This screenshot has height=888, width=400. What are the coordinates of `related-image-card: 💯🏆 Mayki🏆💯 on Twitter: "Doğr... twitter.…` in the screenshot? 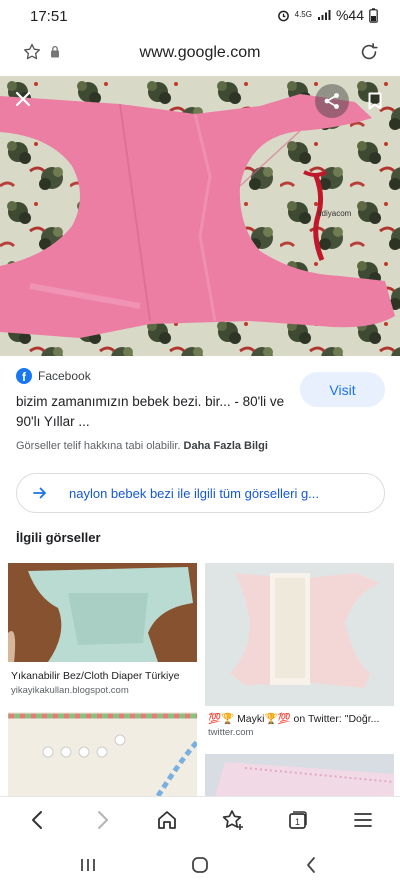 It's located at (299, 653).